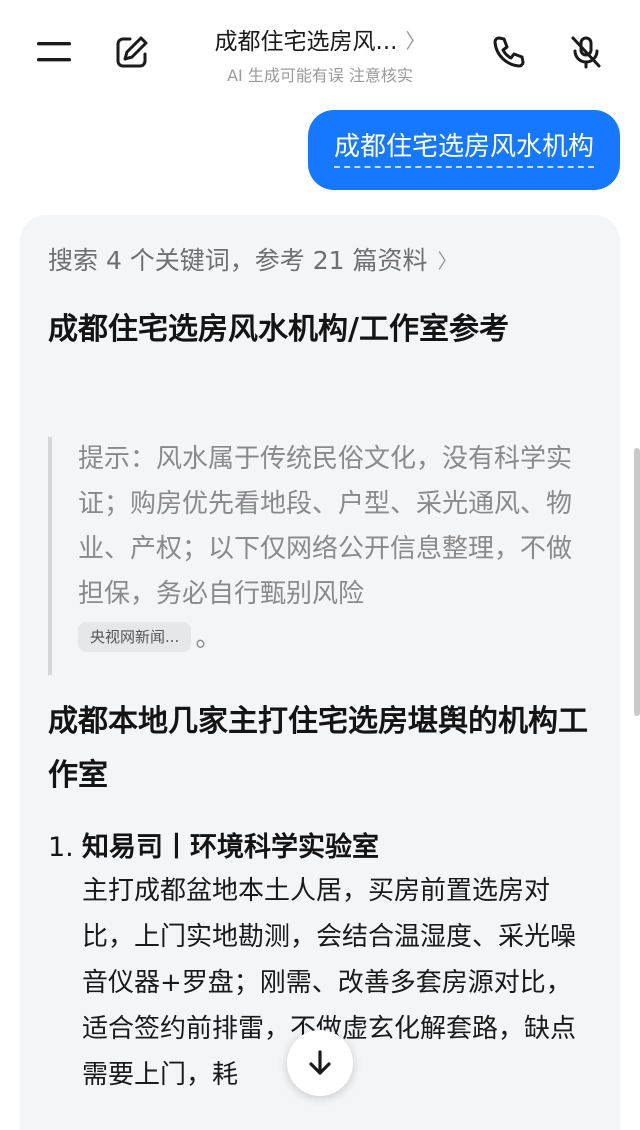  I want to click on arrow-down-icon, so click(320, 1062).